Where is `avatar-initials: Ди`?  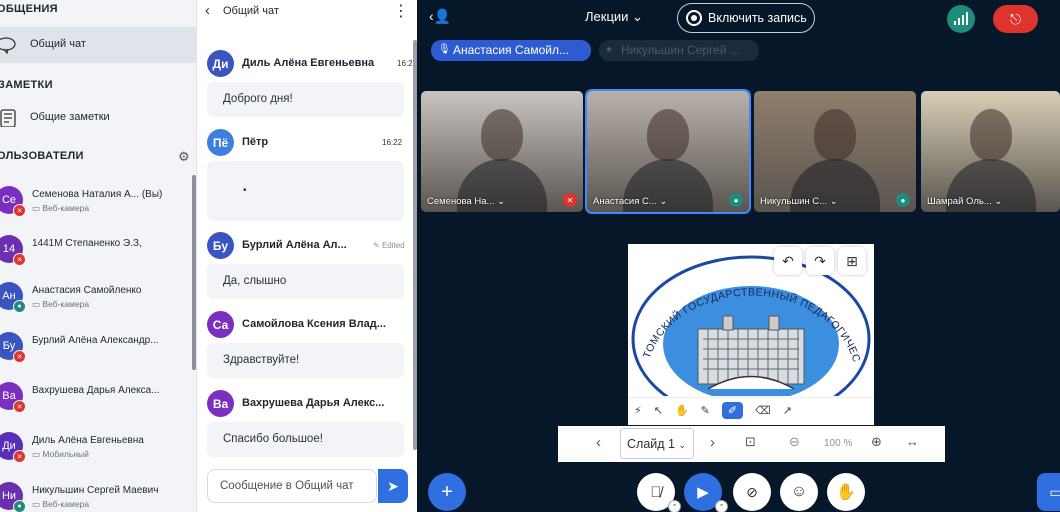
avatar-initials: Ди is located at coordinates (220, 63).